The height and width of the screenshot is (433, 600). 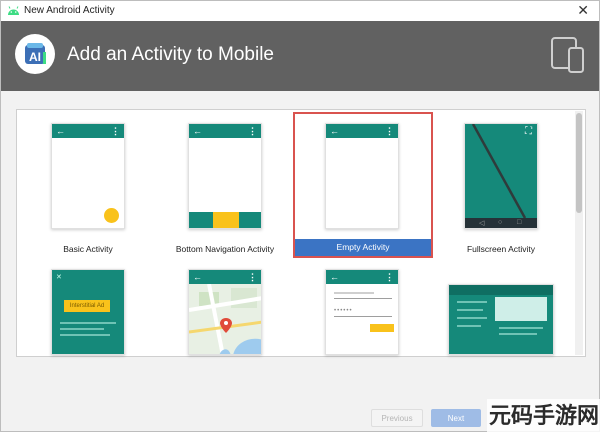 I want to click on window-title: New Android Activity, so click(x=69, y=10).